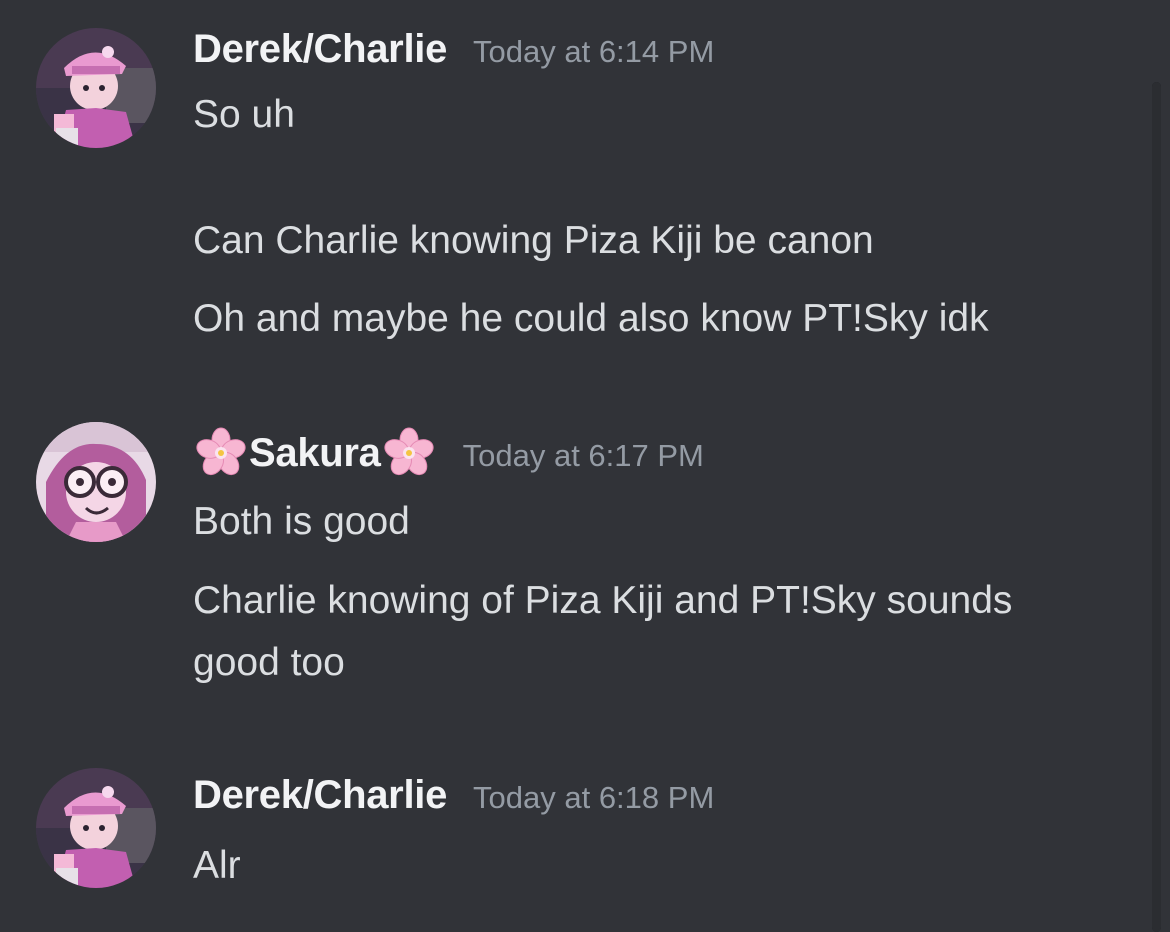 The height and width of the screenshot is (932, 1170). I want to click on message-header: Sakura Today at 6:17 PM, so click(448, 453).